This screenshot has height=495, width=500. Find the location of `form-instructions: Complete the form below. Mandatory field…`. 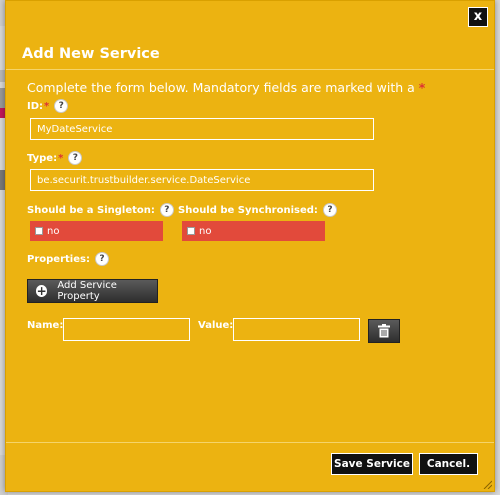

form-instructions: Complete the form below. Mandatory field… is located at coordinates (226, 87).